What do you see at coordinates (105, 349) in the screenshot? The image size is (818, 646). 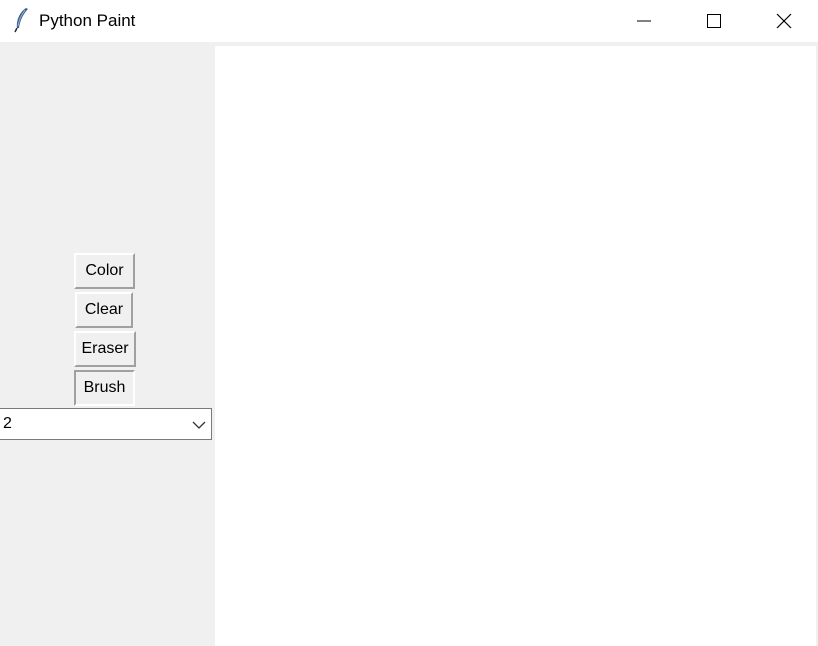 I see `eraser-button: Eraser` at bounding box center [105, 349].